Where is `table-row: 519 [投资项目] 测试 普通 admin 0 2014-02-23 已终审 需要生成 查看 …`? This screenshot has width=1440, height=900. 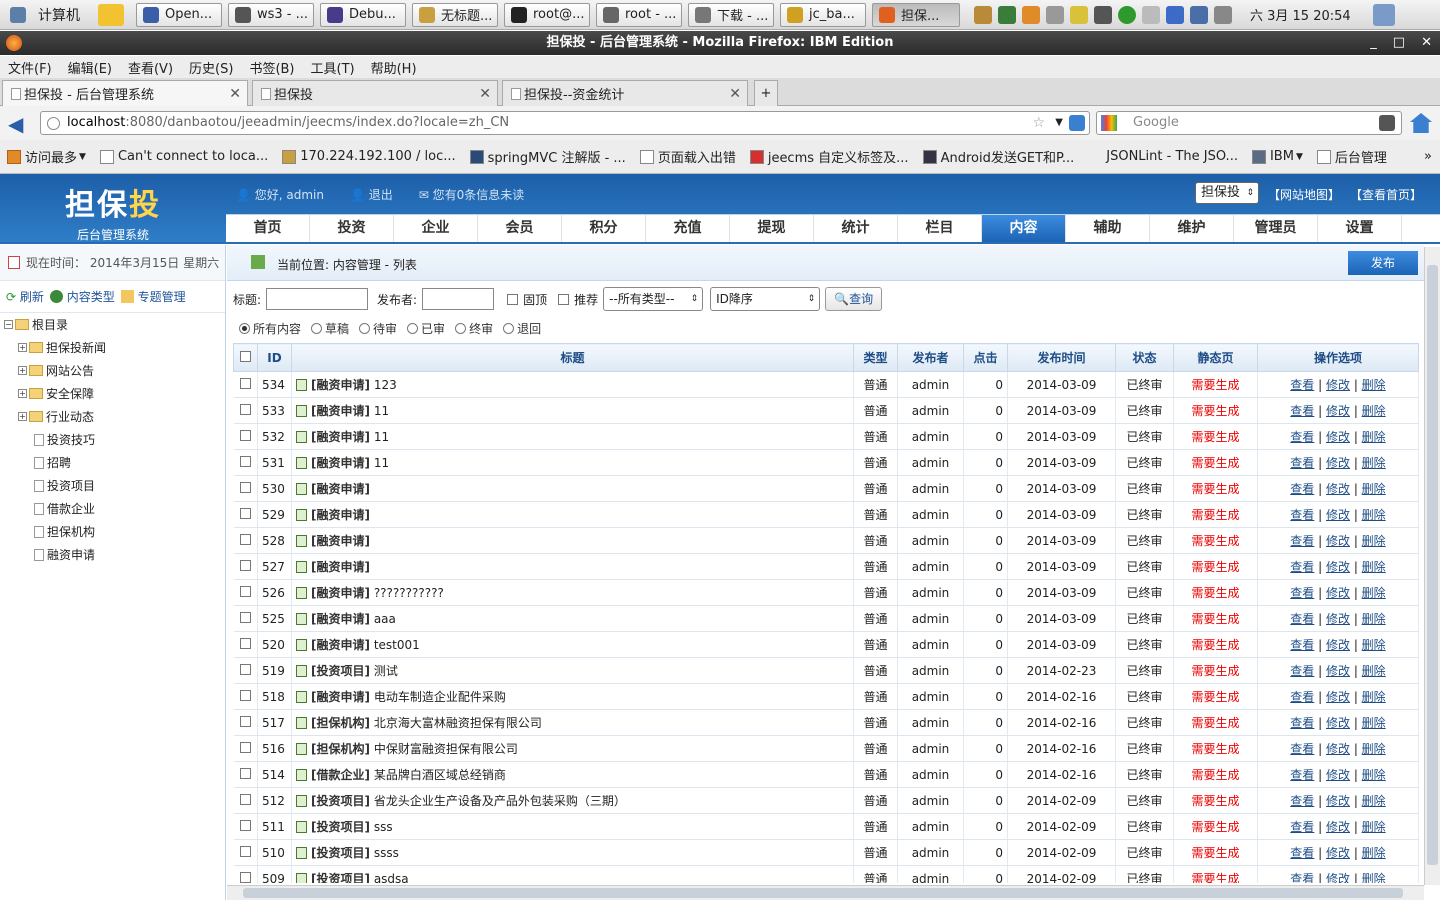
table-row: 519 [投资项目] 测试 普通 admin 0 2014-02-23 已终审 需要生成 查看 … is located at coordinates (826, 670).